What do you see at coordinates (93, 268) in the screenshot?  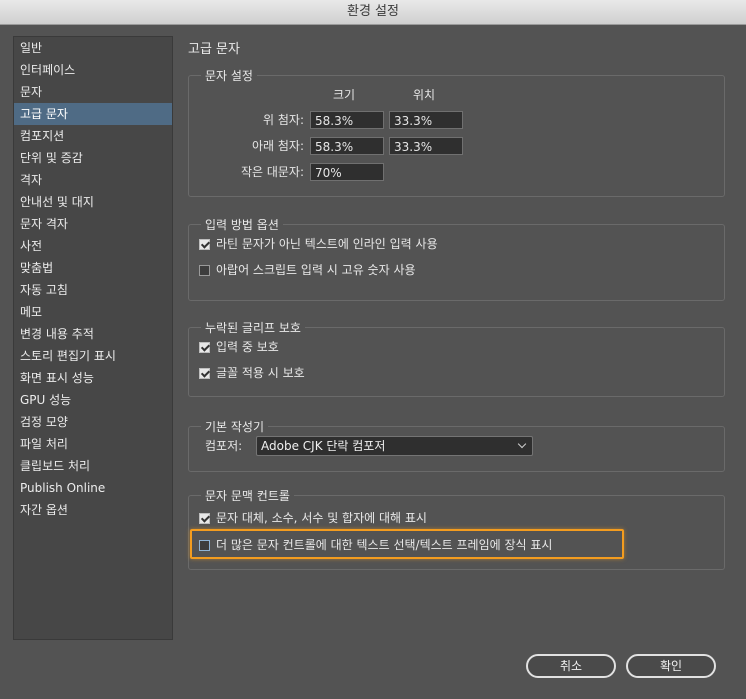 I see `sidebar-item: 맞춤법` at bounding box center [93, 268].